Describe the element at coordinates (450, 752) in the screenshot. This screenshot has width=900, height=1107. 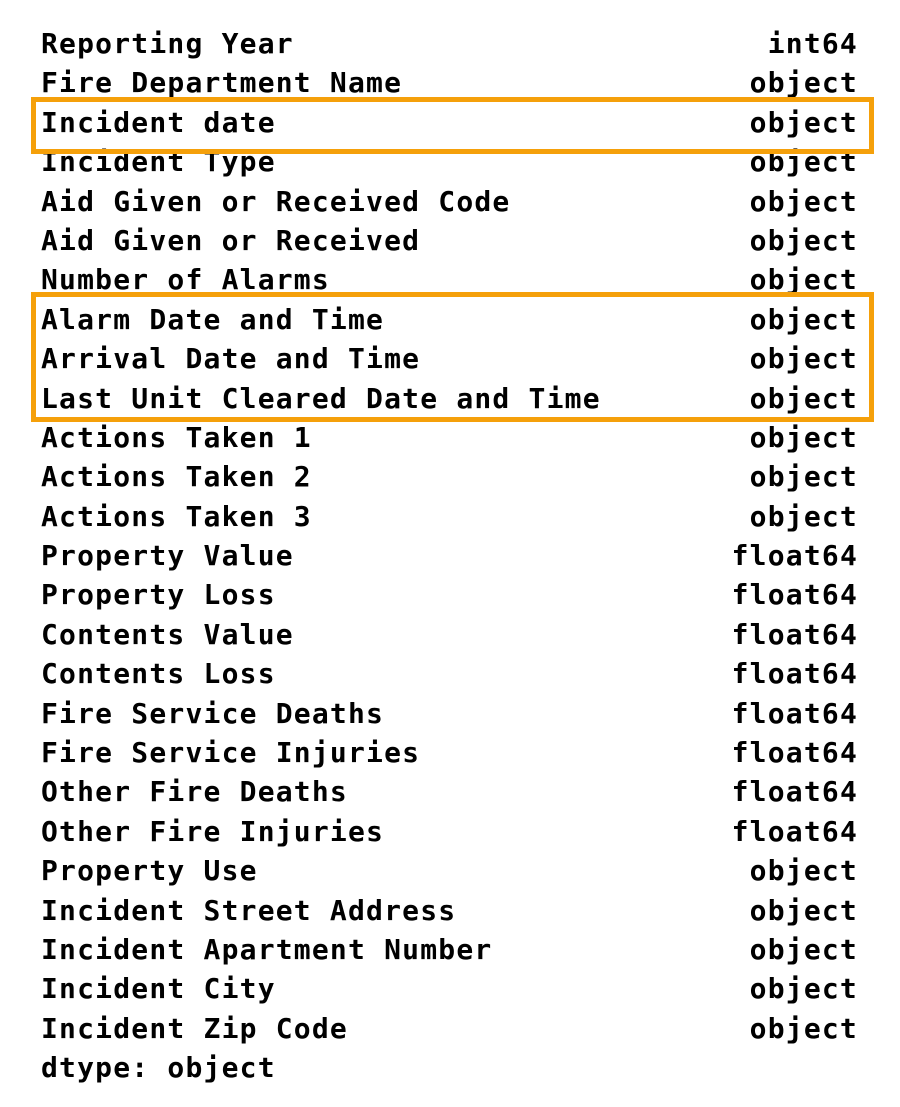
I see `dtype-row: Fire Service Injuries float64` at that location.